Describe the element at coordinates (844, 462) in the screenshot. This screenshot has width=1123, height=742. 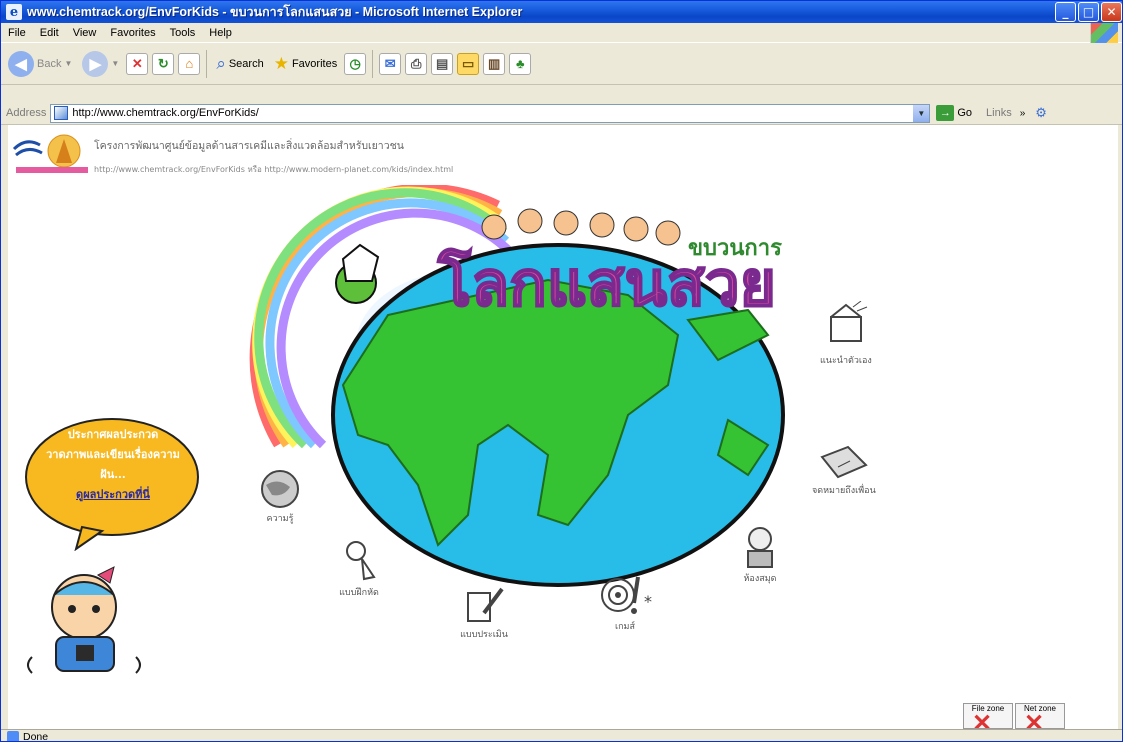
I see `envelope-icon` at that location.